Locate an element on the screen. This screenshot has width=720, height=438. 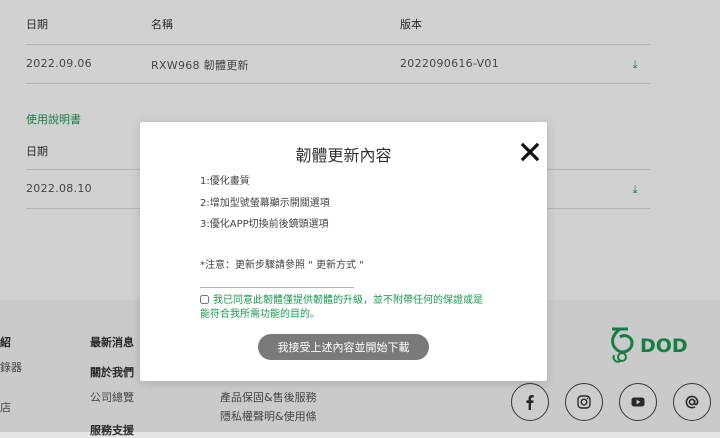
update-item: 3:優化APP切換前後鏡頭選項 is located at coordinates (264, 224).